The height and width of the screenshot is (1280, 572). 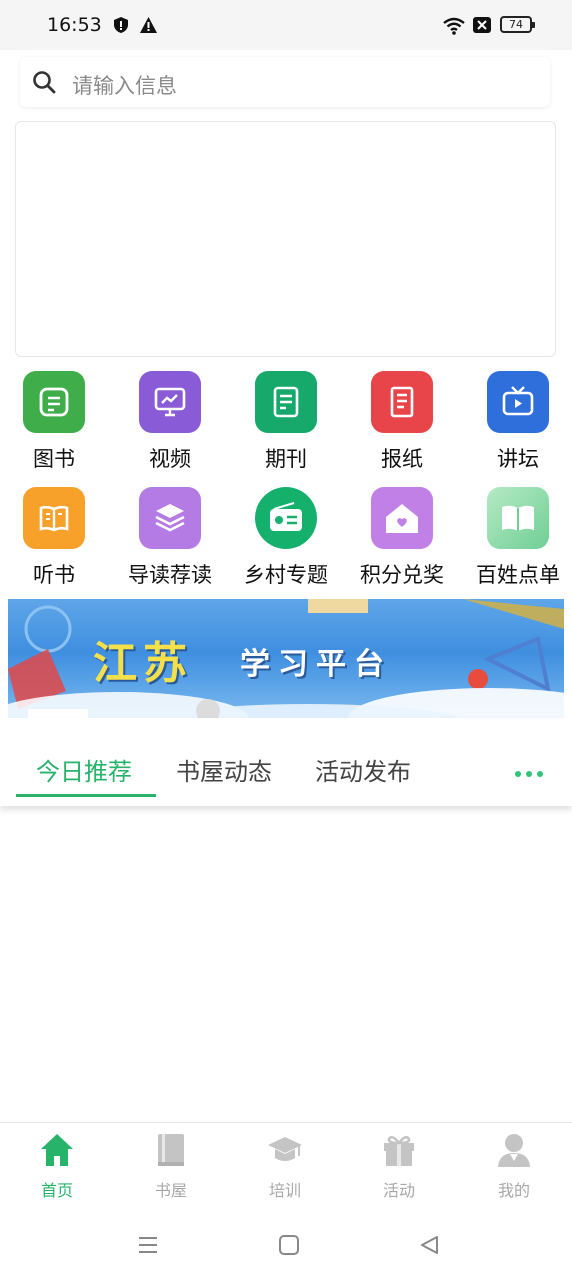 I want to click on system-nav-bar, so click(x=286, y=1246).